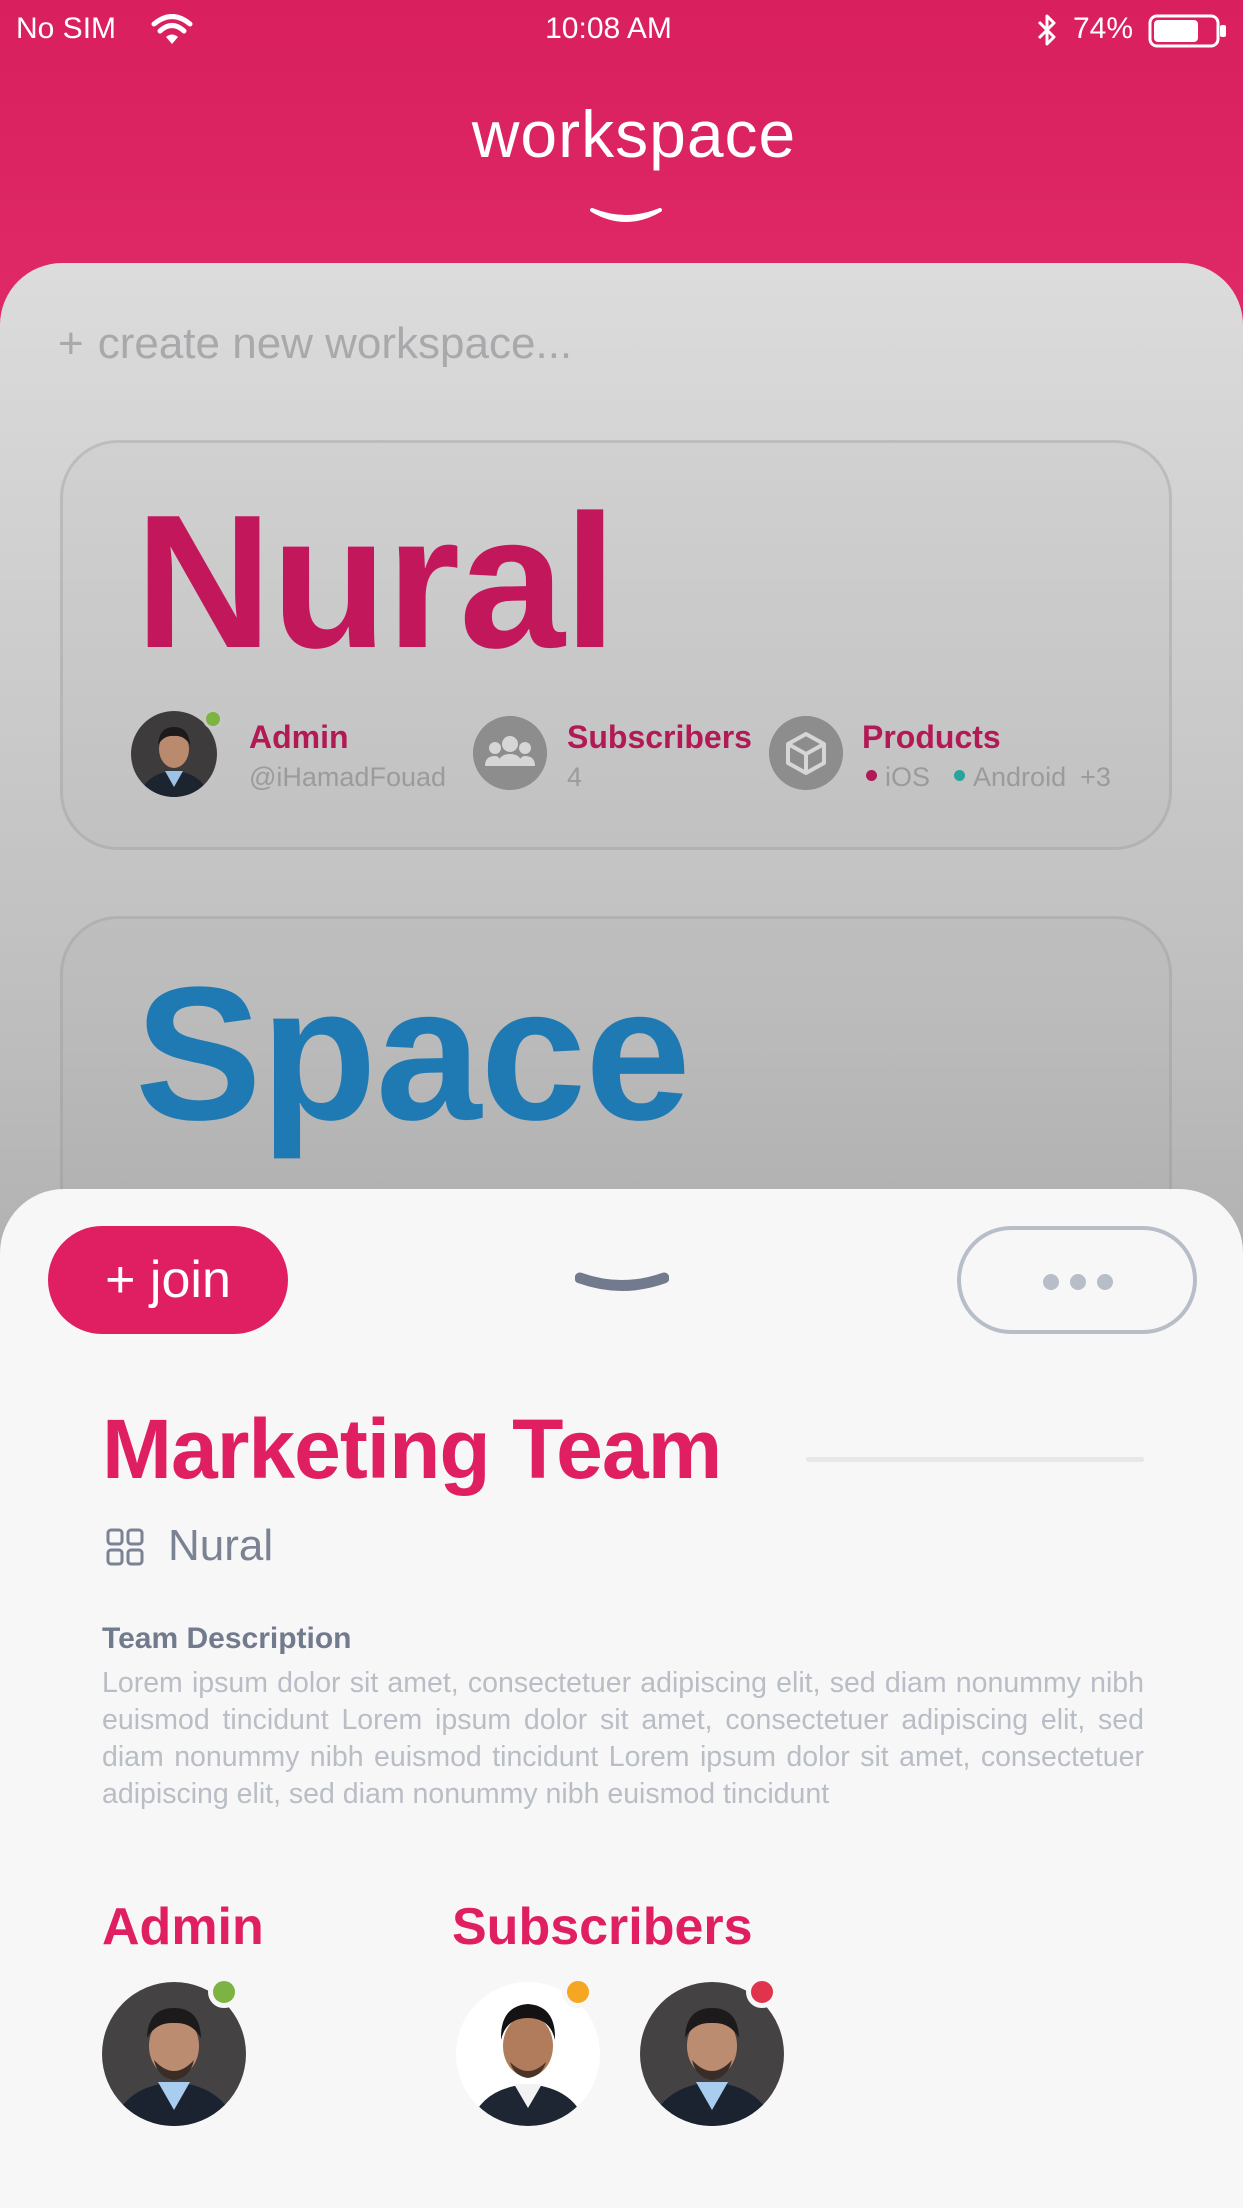 The width and height of the screenshot is (1243, 2208). What do you see at coordinates (227, 1638) in the screenshot?
I see `description-heading: Team Description` at bounding box center [227, 1638].